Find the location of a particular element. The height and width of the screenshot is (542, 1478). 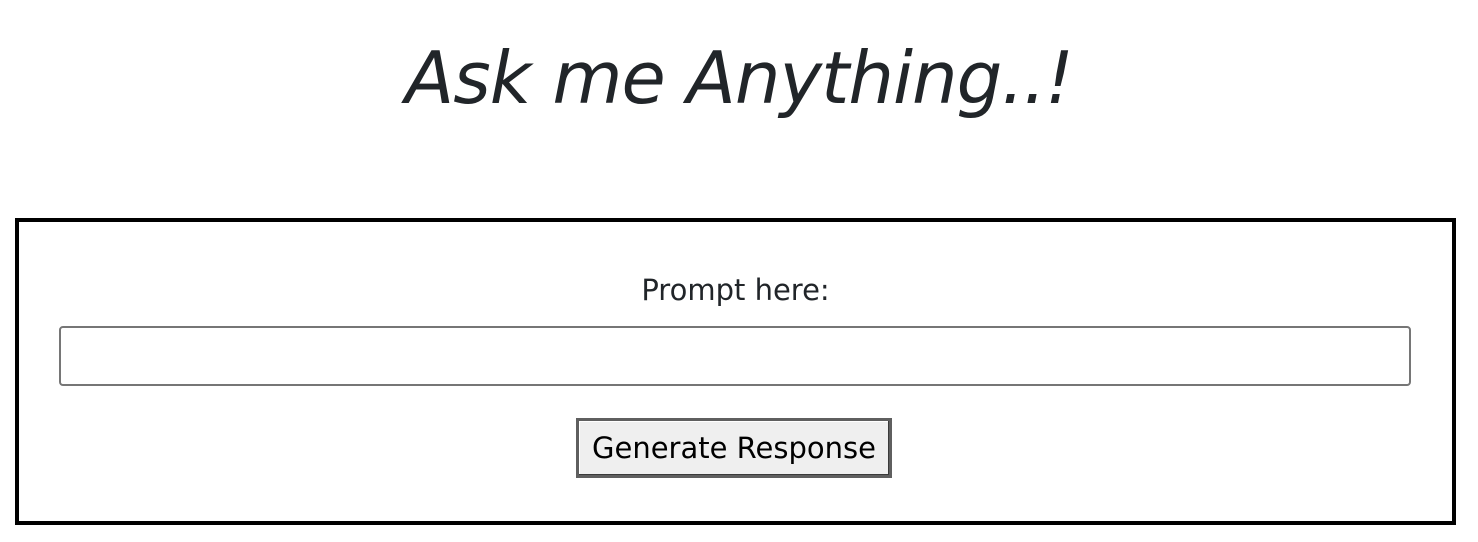

page-title: Ask me Anything..! is located at coordinates (739, 78).